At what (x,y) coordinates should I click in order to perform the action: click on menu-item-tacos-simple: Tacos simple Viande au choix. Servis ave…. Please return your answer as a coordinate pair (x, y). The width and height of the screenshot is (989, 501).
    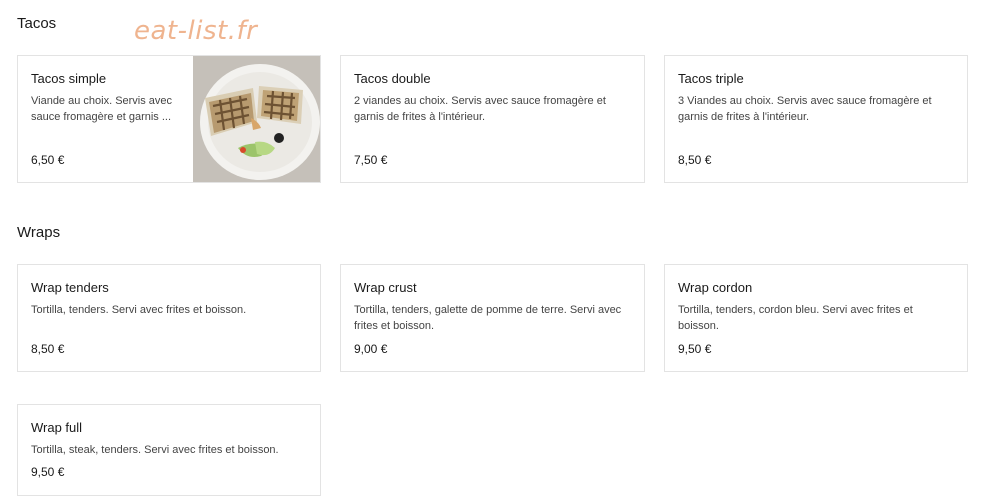
    Looking at the image, I should click on (169, 119).